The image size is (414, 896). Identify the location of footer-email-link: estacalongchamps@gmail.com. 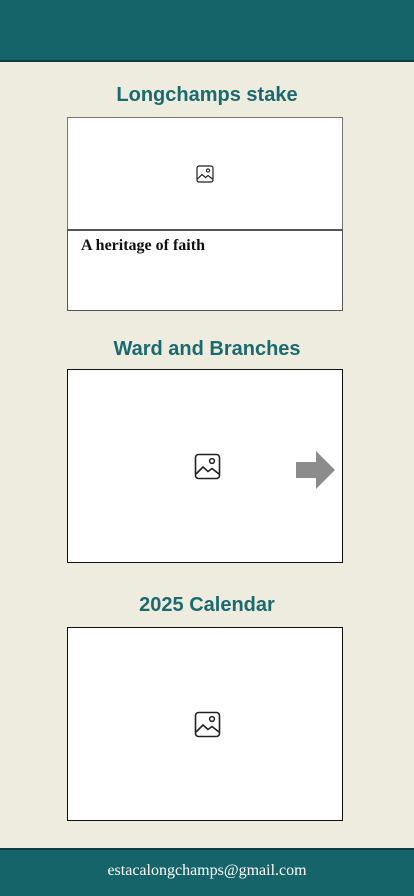
(207, 871).